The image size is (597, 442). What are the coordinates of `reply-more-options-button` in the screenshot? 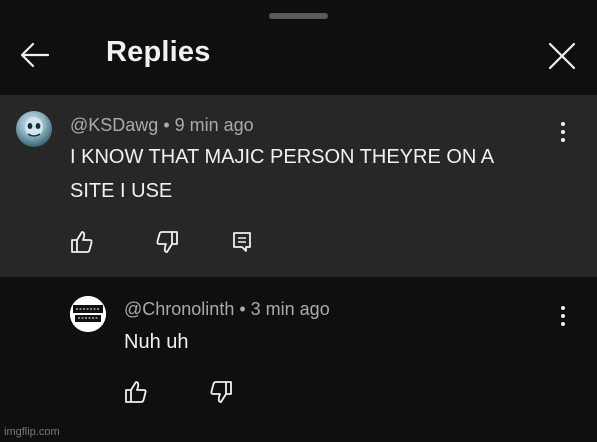 It's located at (563, 316).